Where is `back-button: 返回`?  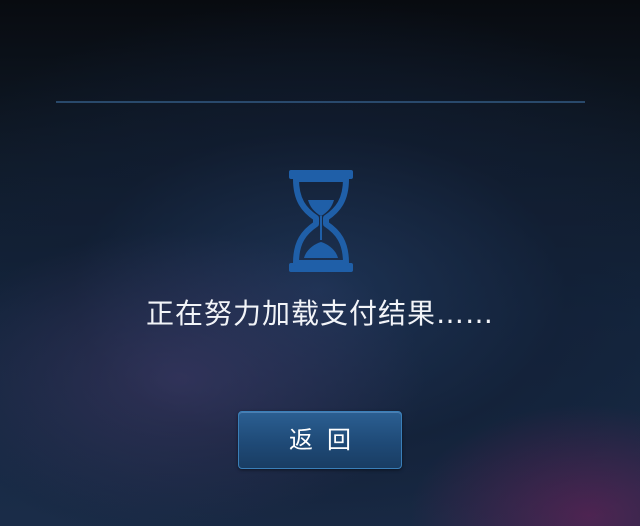
back-button: 返回 is located at coordinates (320, 440).